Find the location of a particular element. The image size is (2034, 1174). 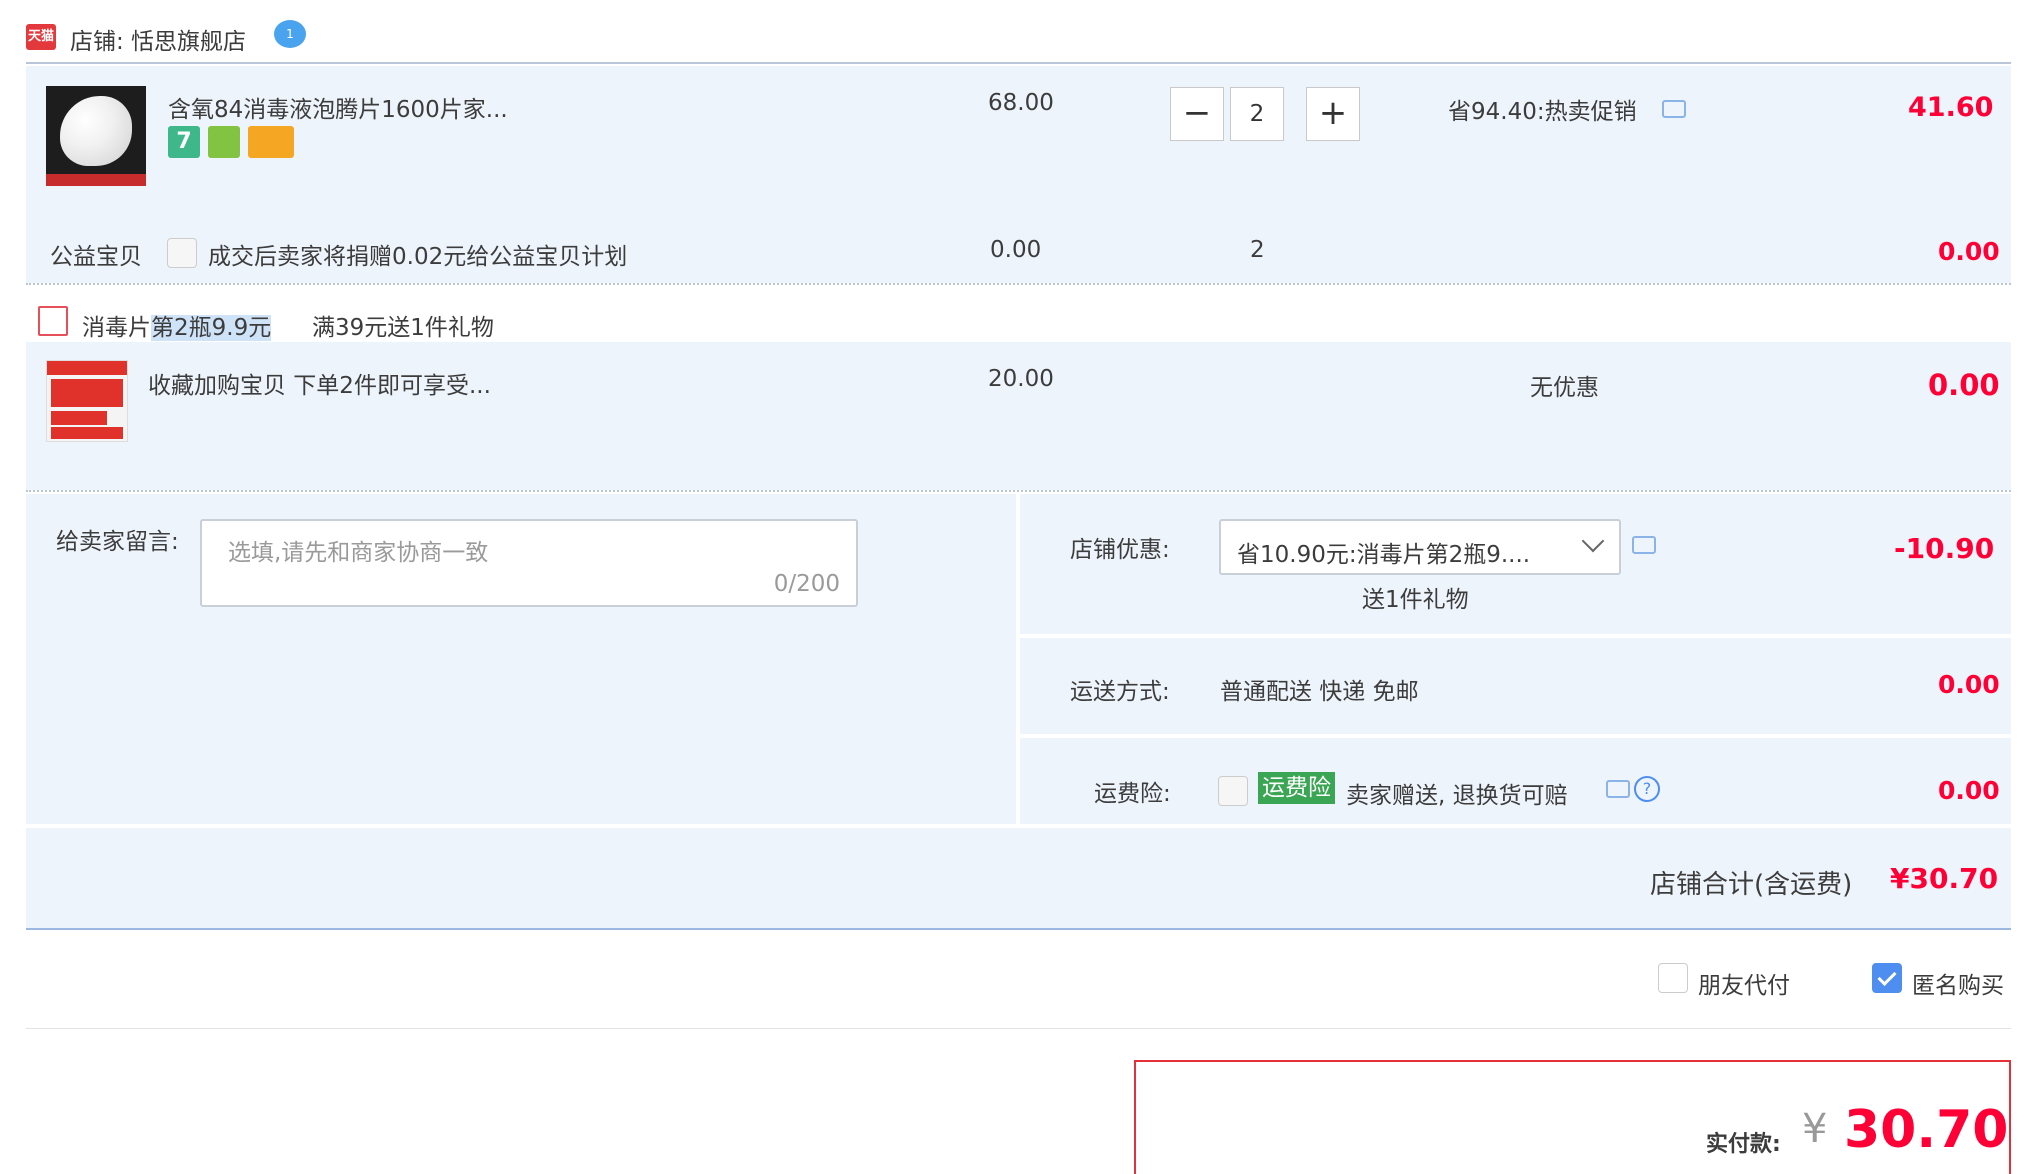

thumb-mid2 is located at coordinates (79, 418).